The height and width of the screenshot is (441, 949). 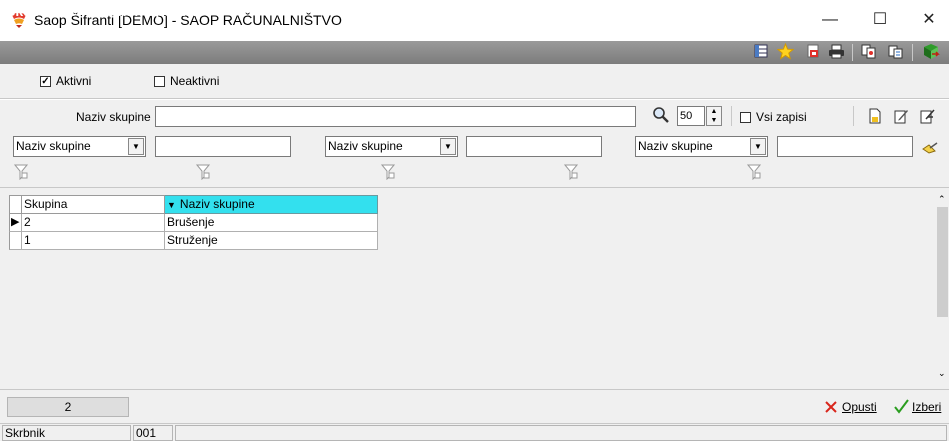 What do you see at coordinates (927, 407) in the screenshot?
I see `select-button-label: Izberi` at bounding box center [927, 407].